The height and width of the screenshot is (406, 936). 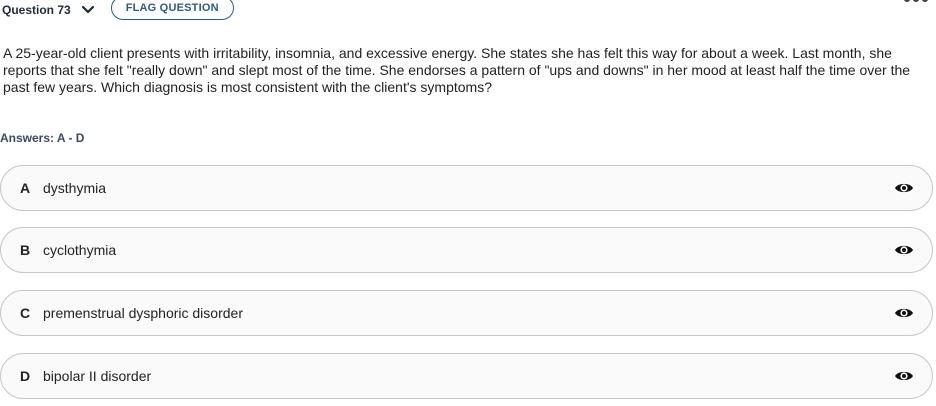 What do you see at coordinates (25, 313) in the screenshot?
I see `option-letter: C` at bounding box center [25, 313].